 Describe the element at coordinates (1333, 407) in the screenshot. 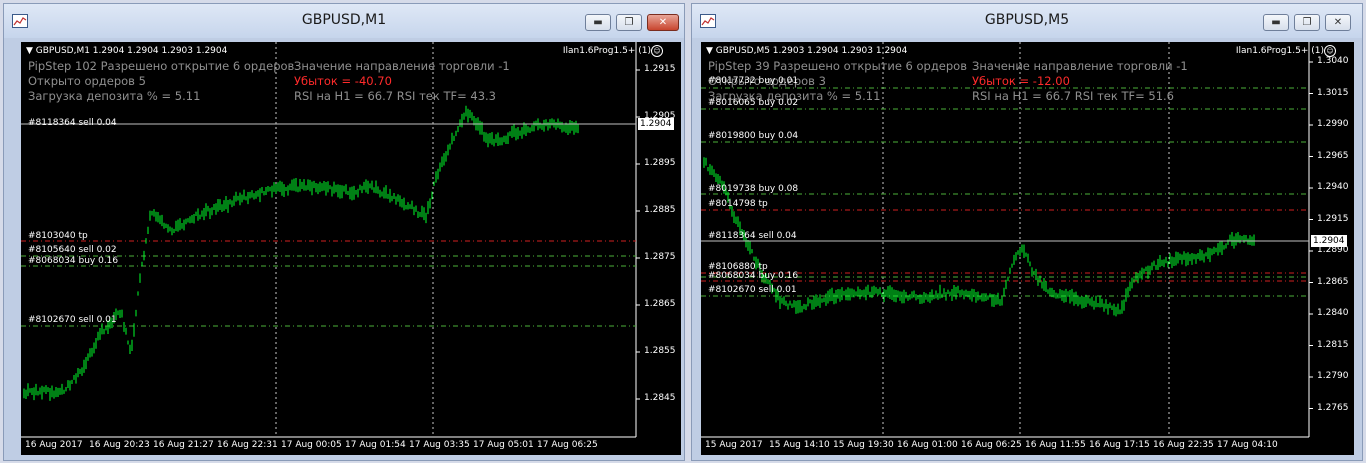

I see `price-tick-label: 1.2765` at that location.